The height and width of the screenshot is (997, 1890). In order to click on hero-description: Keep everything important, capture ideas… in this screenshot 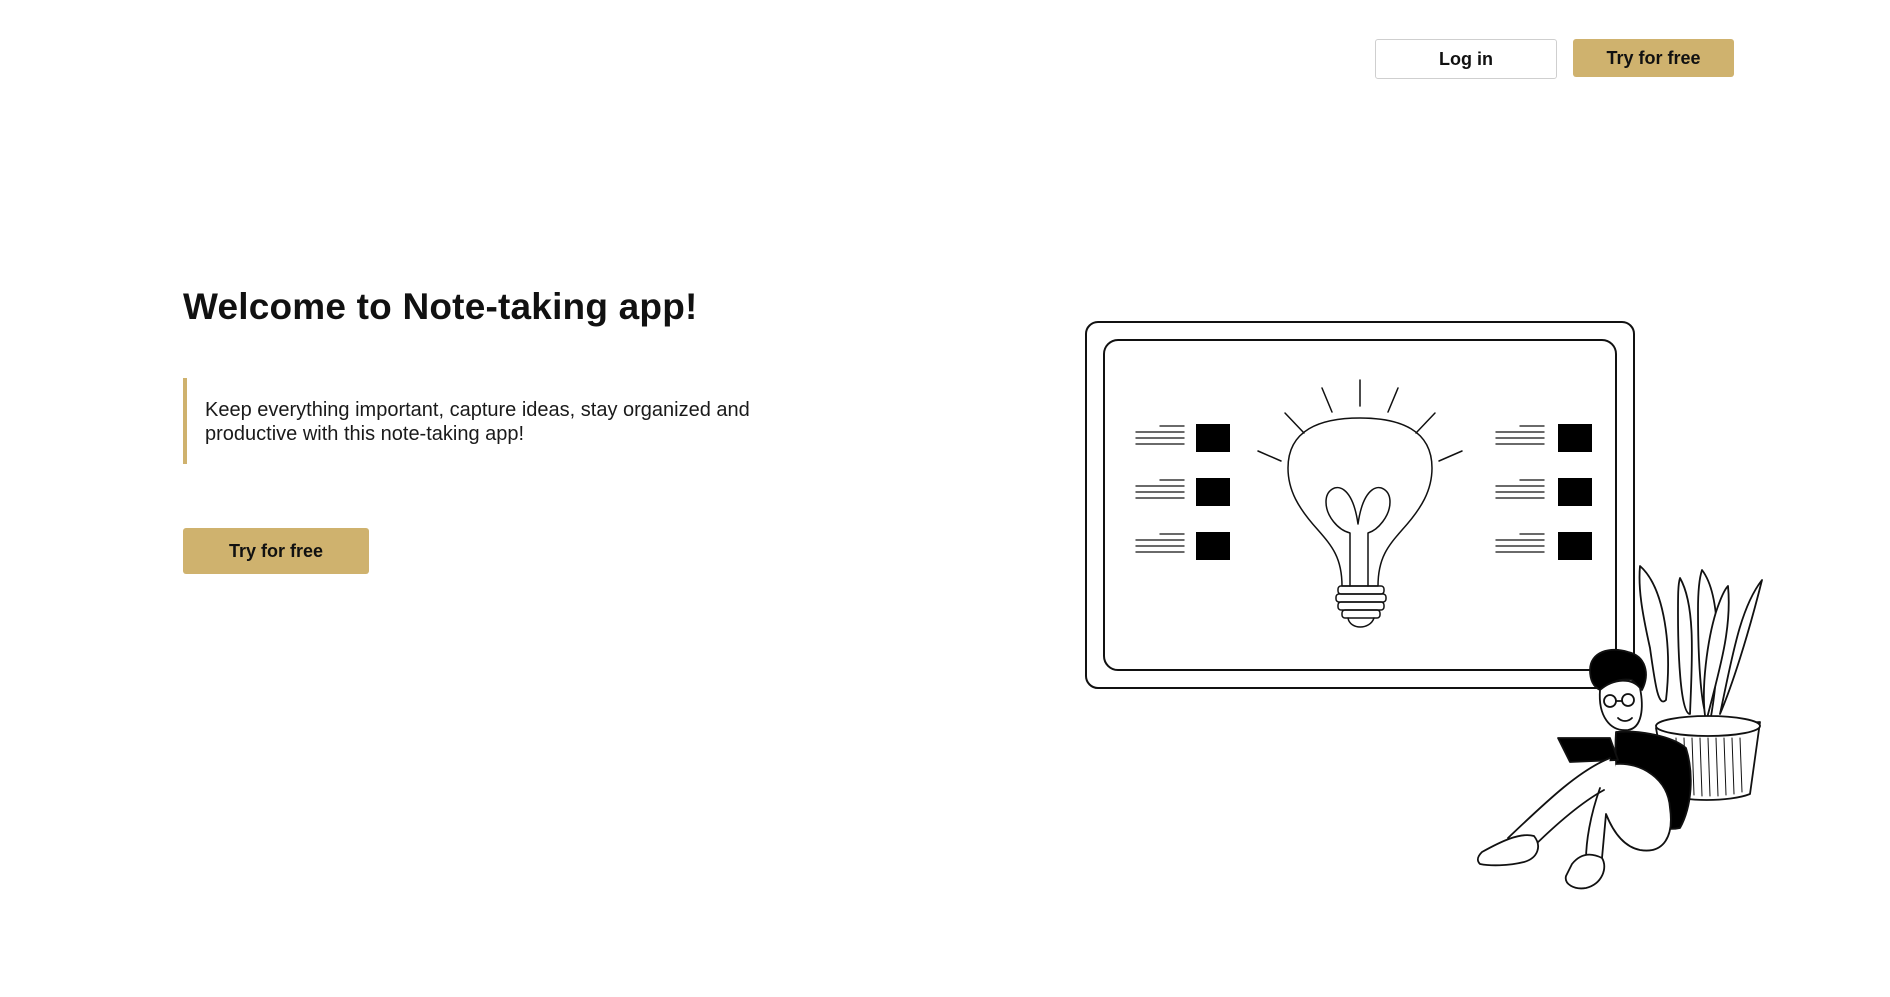, I will do `click(484, 421)`.